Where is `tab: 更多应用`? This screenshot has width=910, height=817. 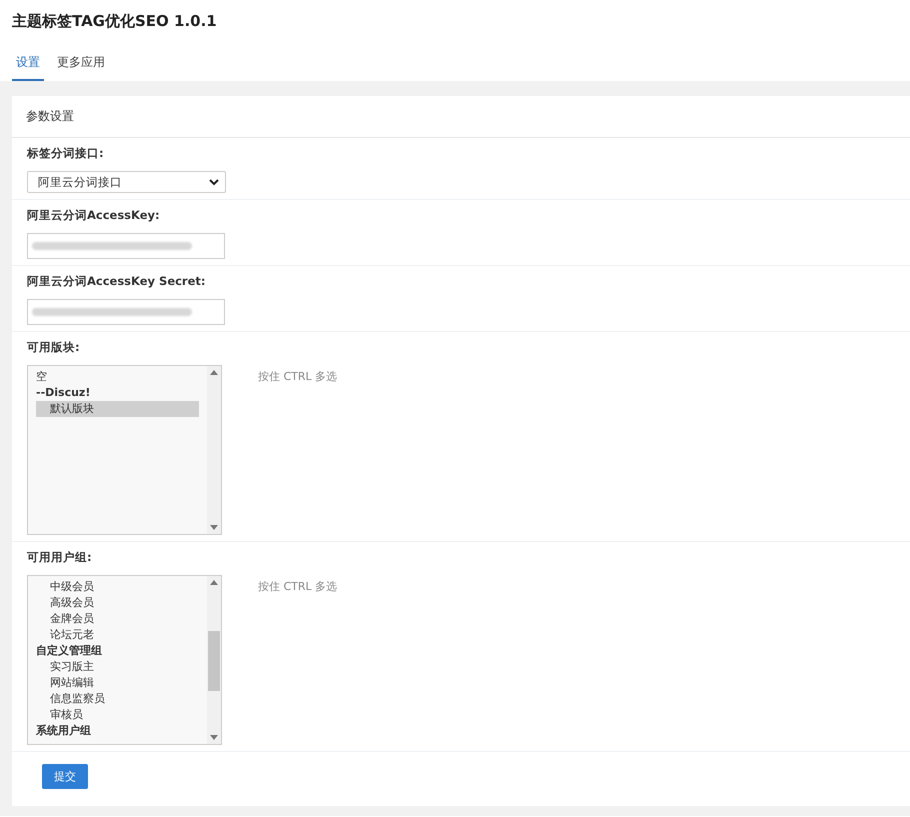
tab: 更多应用 is located at coordinates (81, 65).